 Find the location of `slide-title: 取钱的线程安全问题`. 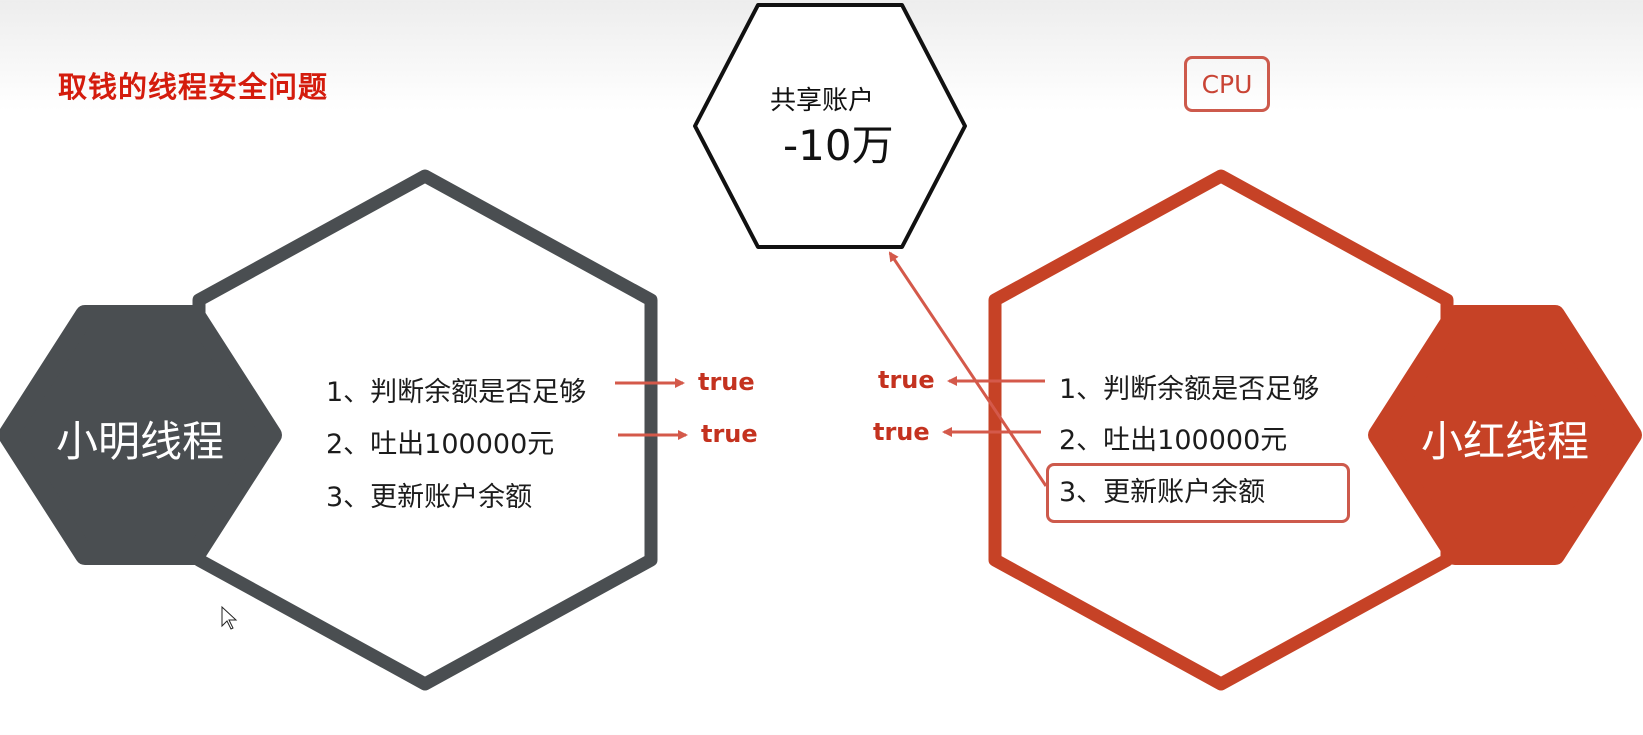

slide-title: 取钱的线程安全问题 is located at coordinates (193, 87).